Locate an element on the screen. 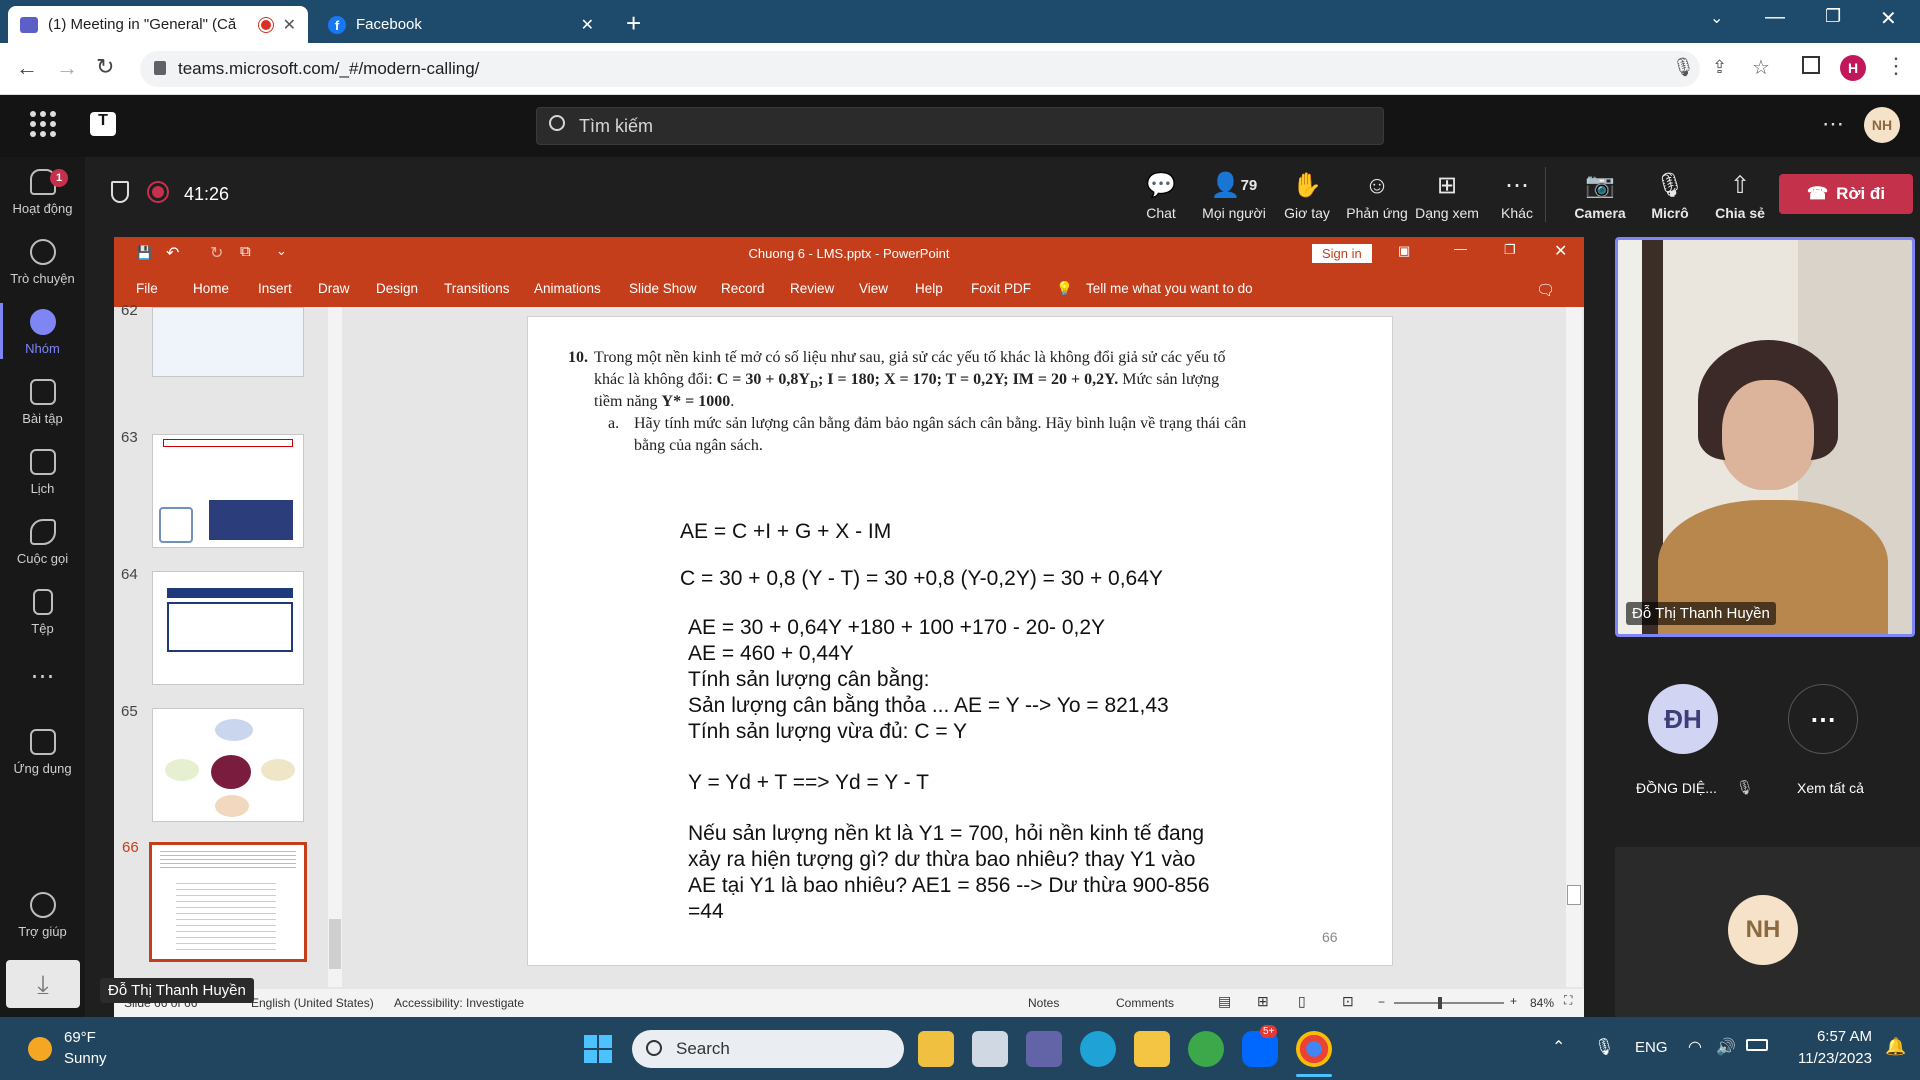 The width and height of the screenshot is (1920, 1080). menu-home: Home is located at coordinates (211, 288).